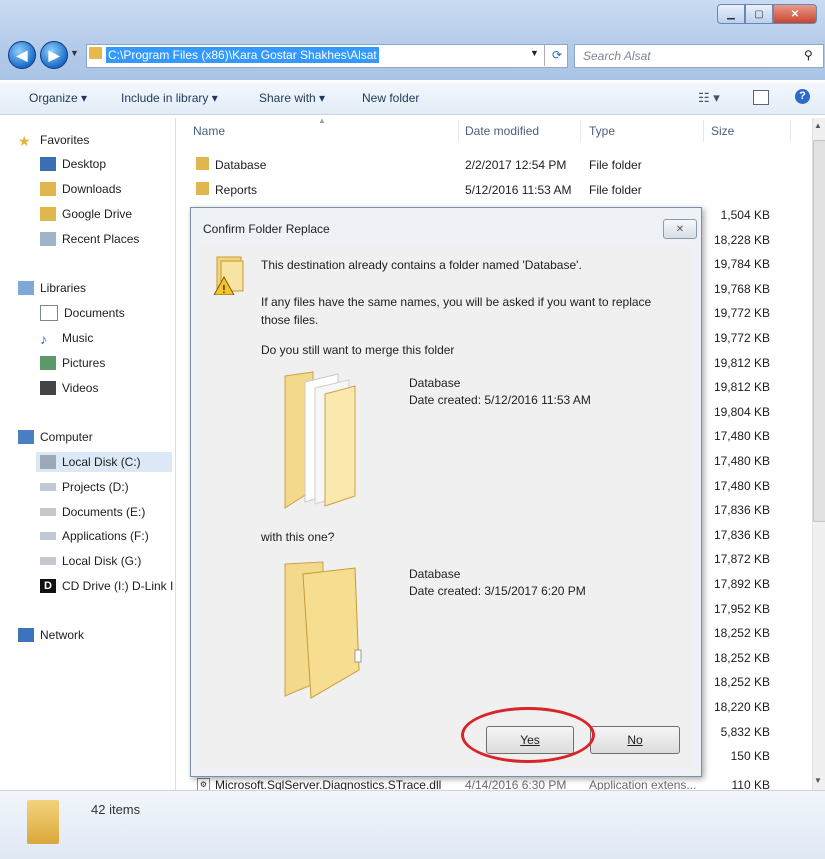  What do you see at coordinates (65, 140) in the screenshot?
I see `sidebar-label: Favorites` at bounding box center [65, 140].